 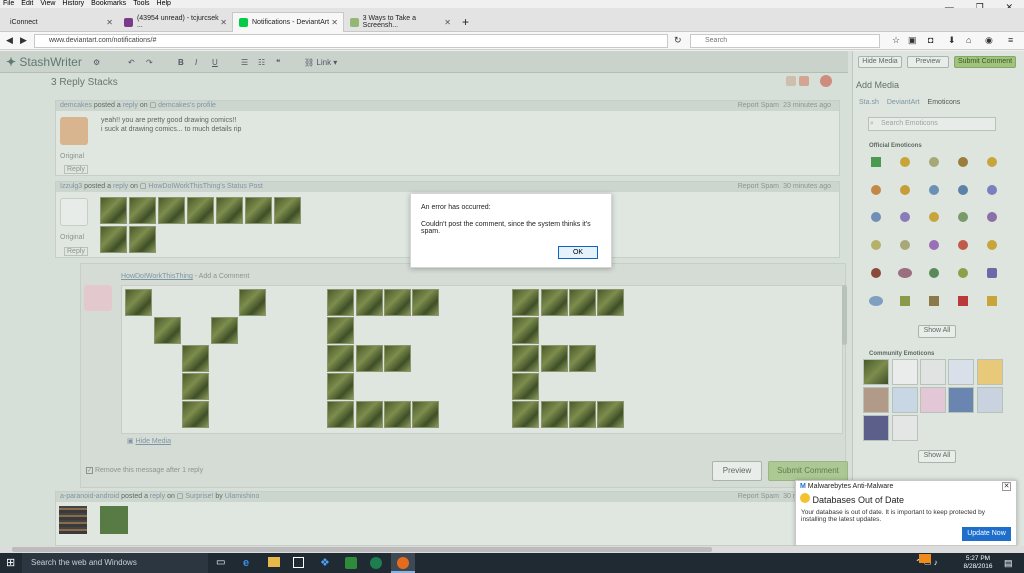 What do you see at coordinates (937, 456) in the screenshot?
I see `show-all-button: Show All` at bounding box center [937, 456].